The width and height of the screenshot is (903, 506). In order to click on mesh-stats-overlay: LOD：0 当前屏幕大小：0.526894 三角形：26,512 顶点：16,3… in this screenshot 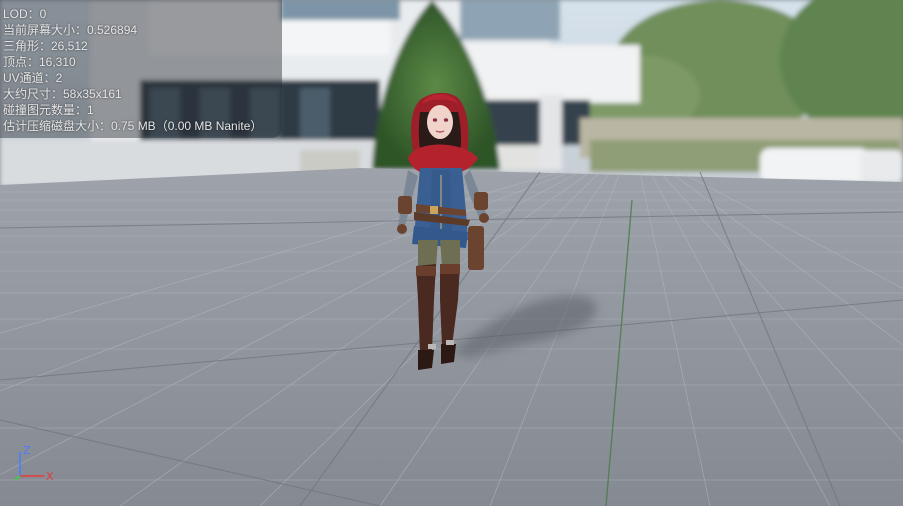, I will do `click(141, 69)`.